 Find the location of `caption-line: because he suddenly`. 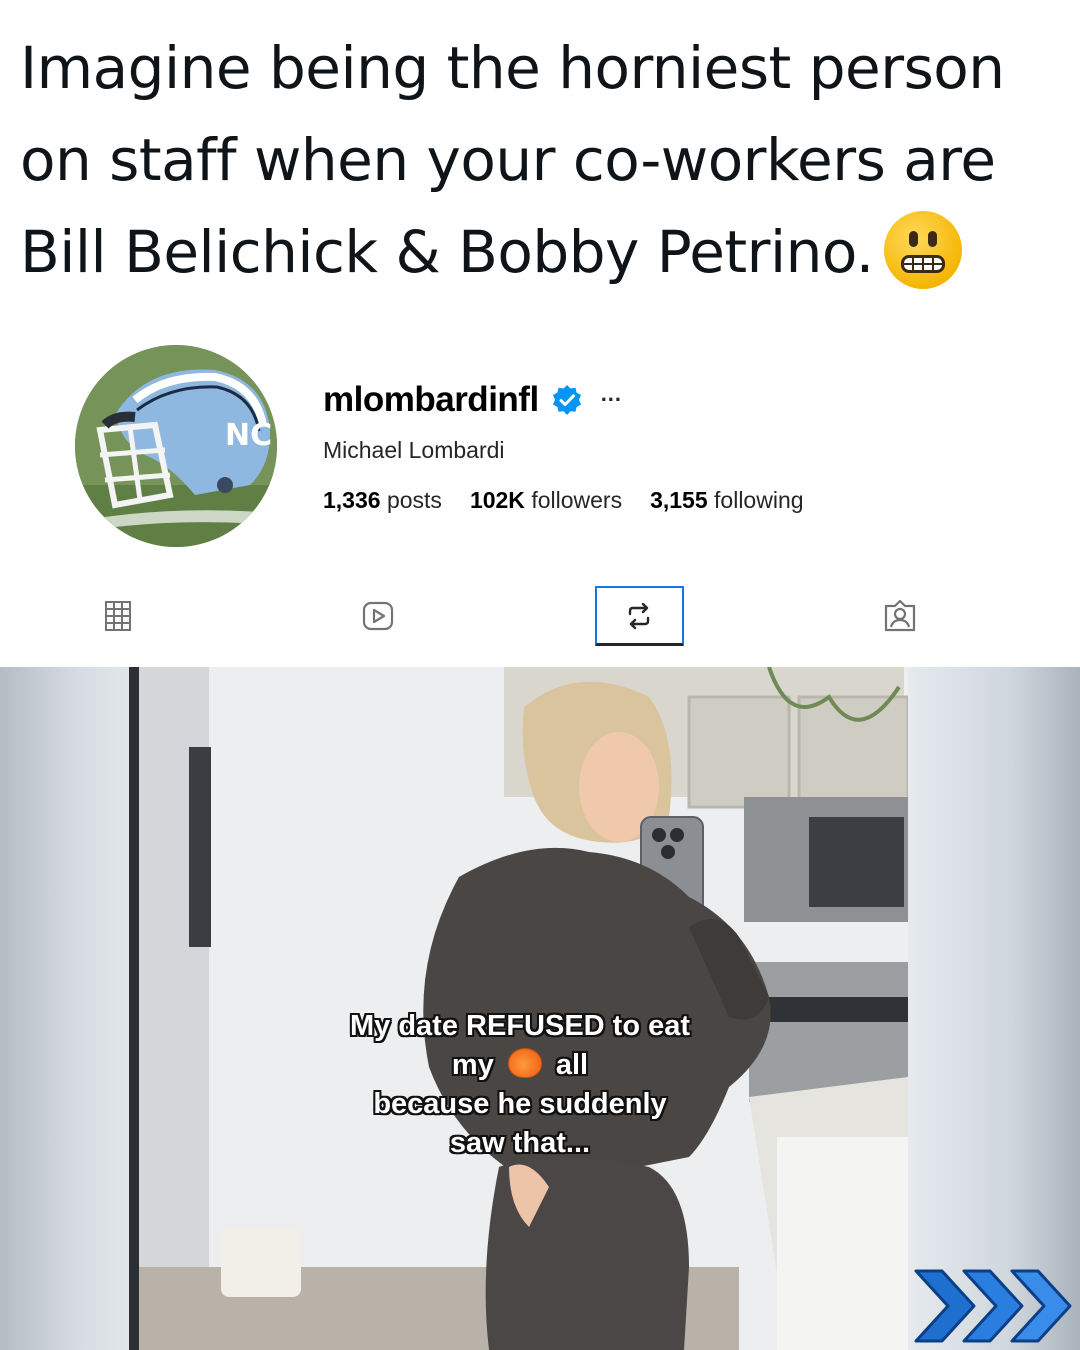

caption-line: because he suddenly is located at coordinates (520, 1104).